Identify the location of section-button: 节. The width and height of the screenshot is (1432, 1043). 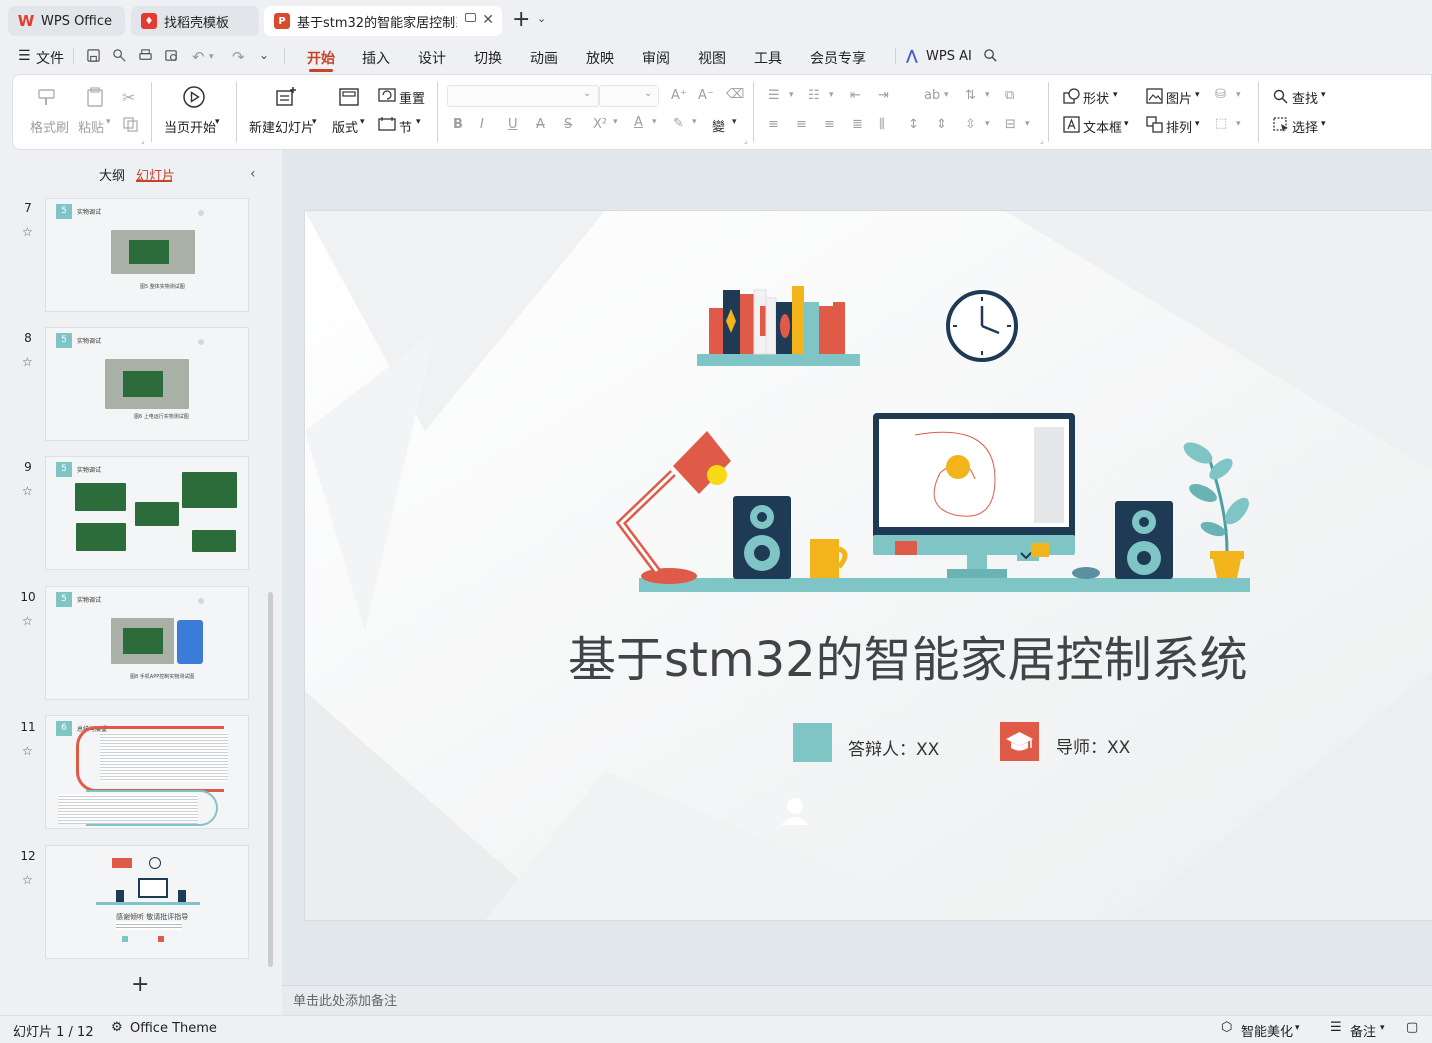
(405, 126).